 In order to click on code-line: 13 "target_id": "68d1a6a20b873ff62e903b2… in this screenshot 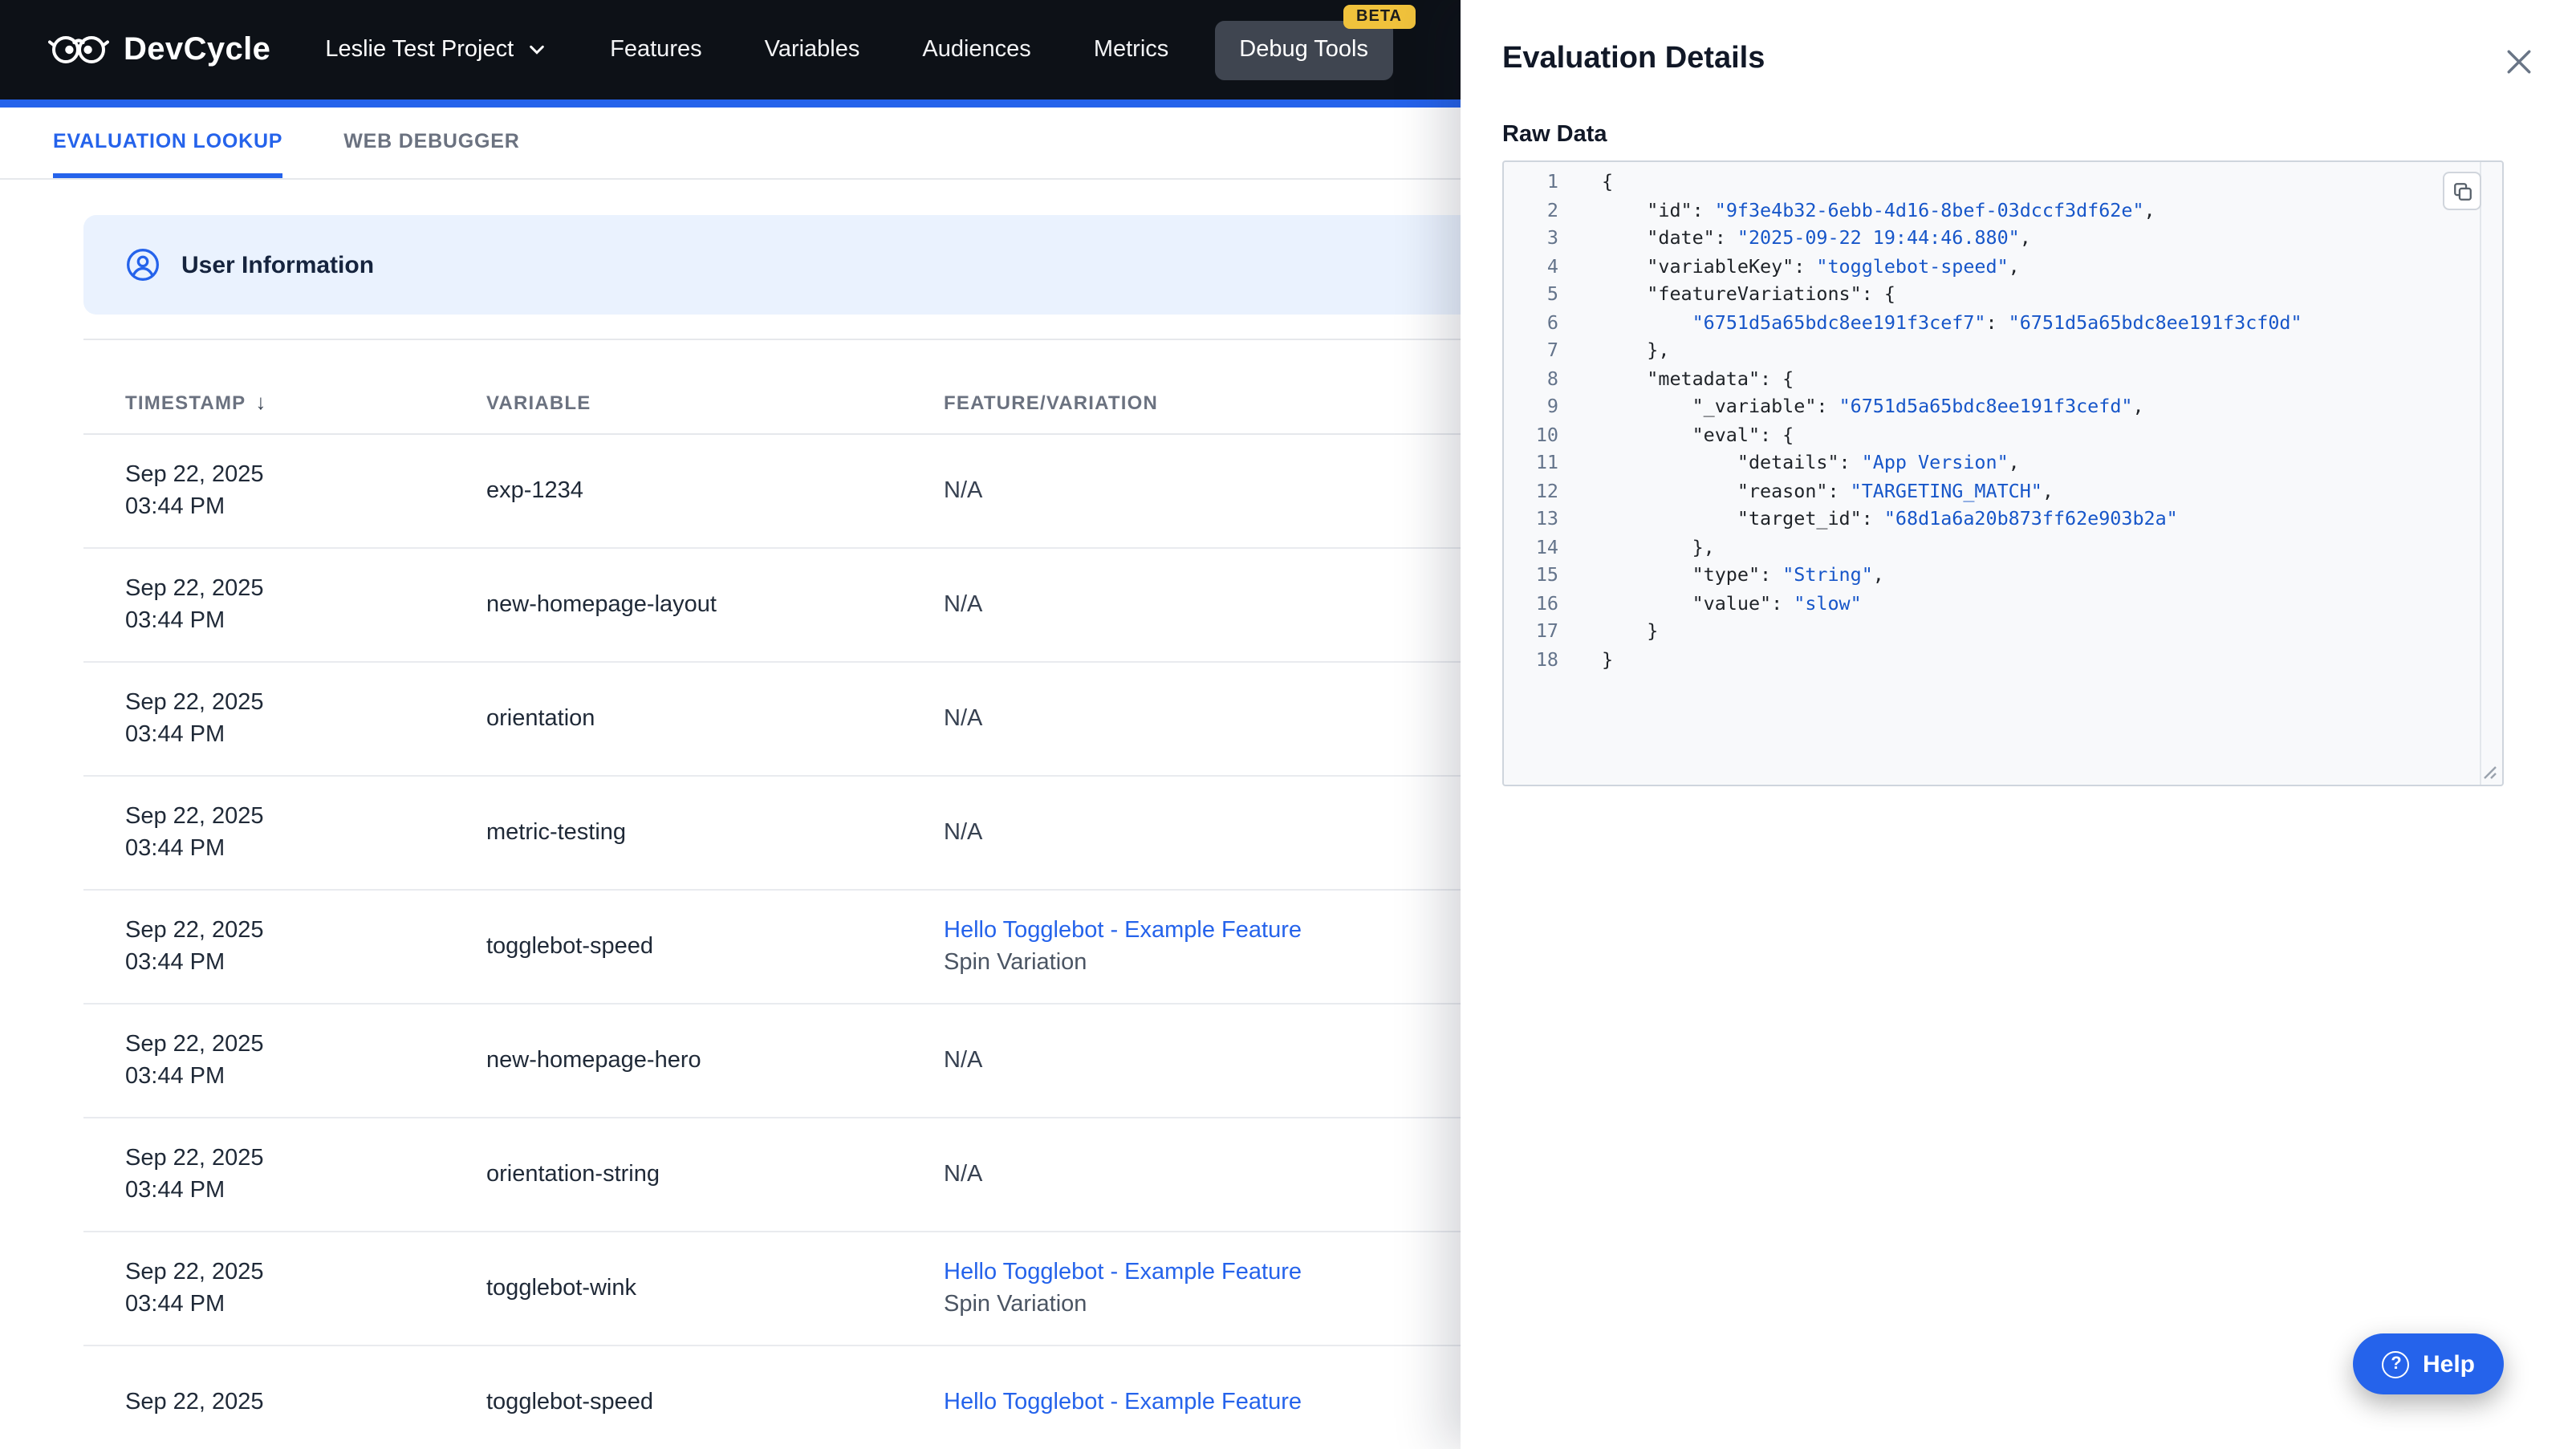, I will do `click(2003, 519)`.